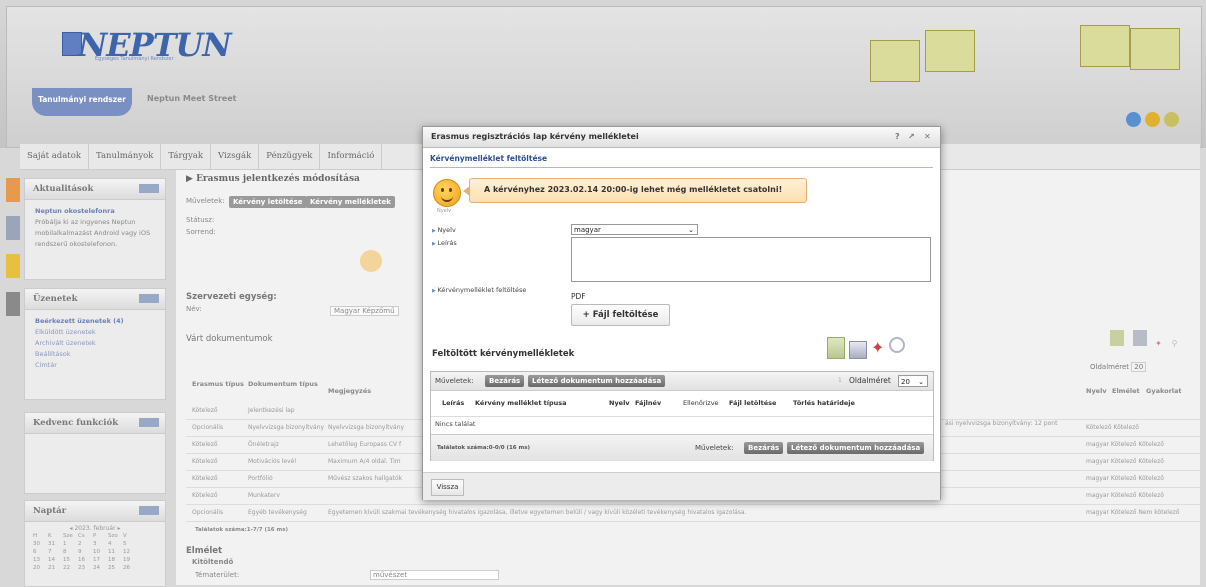 The image size is (1206, 587). I want to click on calendar-day: 1, so click(70, 544).